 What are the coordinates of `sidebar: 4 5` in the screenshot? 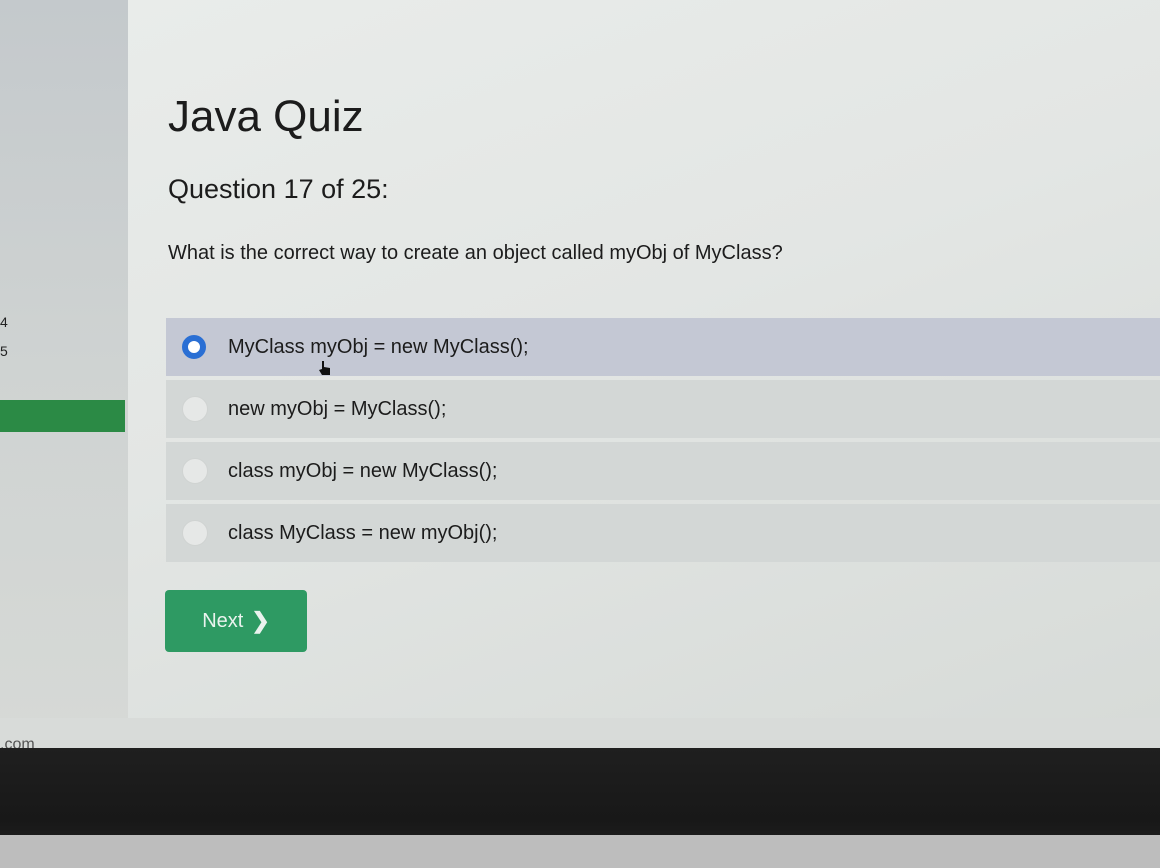 It's located at (64, 367).